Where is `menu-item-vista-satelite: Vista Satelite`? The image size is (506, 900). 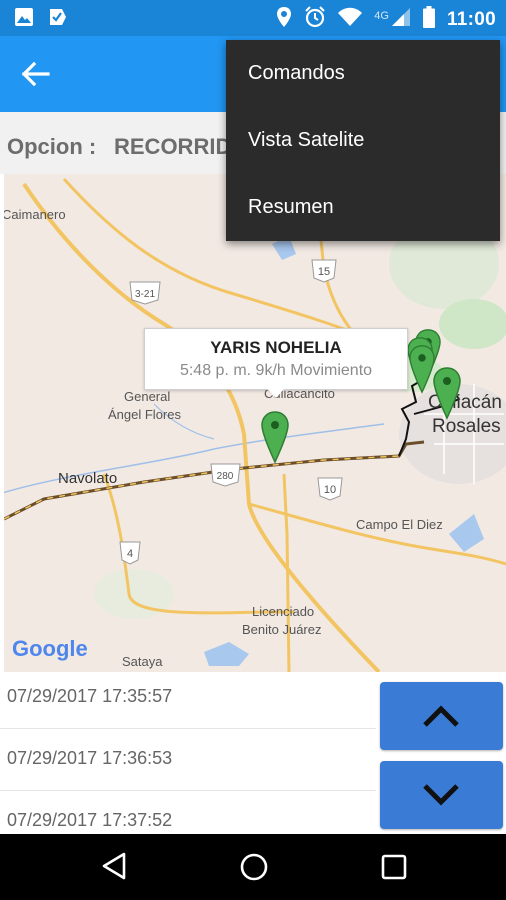 menu-item-vista-satelite: Vista Satelite is located at coordinates (363, 140).